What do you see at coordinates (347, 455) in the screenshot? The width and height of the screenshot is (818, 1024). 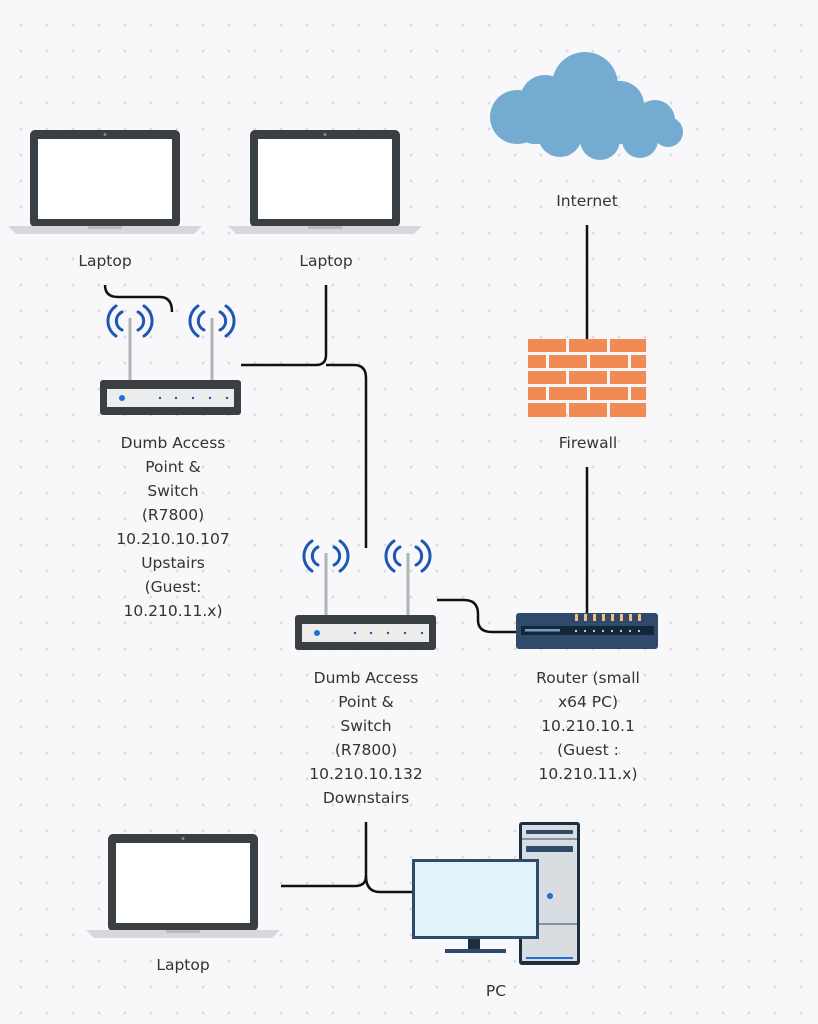 I see `link-ap-upstairs-ap-downstairs` at bounding box center [347, 455].